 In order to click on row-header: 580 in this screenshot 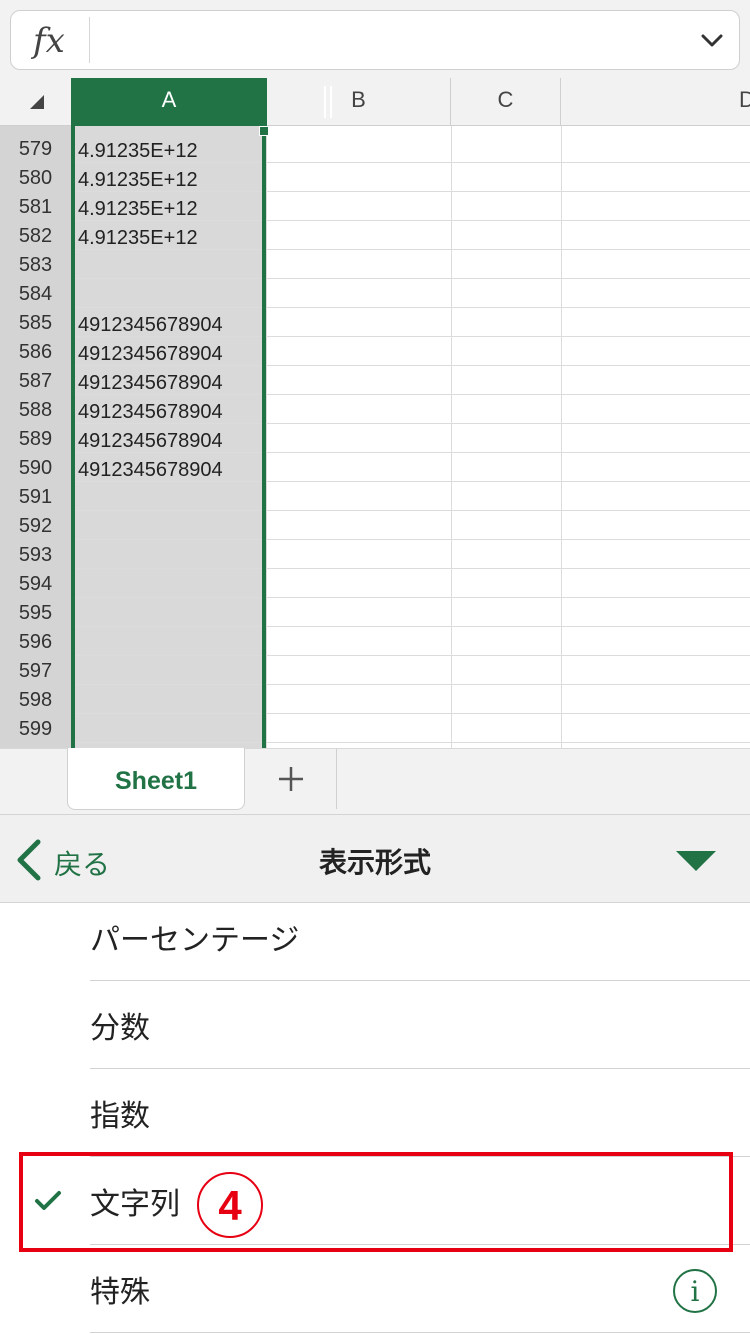, I will do `click(35, 176)`.